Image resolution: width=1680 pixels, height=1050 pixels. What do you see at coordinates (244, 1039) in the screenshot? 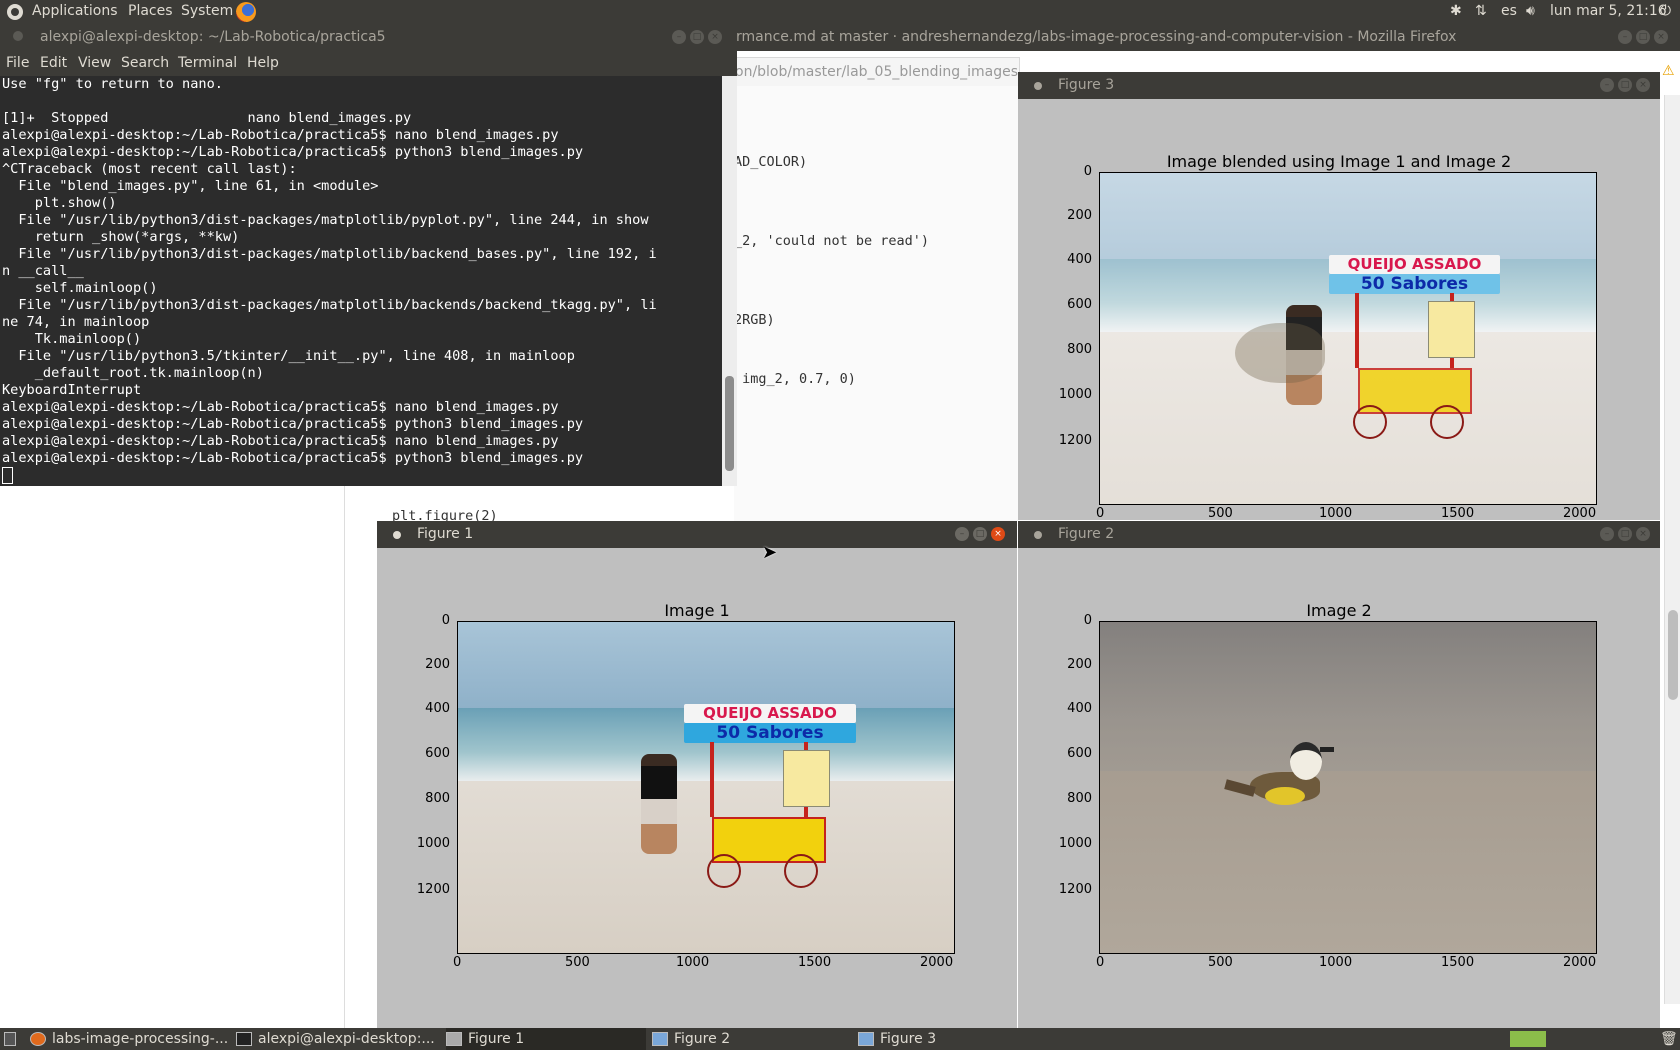
I see `terminal-icon` at bounding box center [244, 1039].